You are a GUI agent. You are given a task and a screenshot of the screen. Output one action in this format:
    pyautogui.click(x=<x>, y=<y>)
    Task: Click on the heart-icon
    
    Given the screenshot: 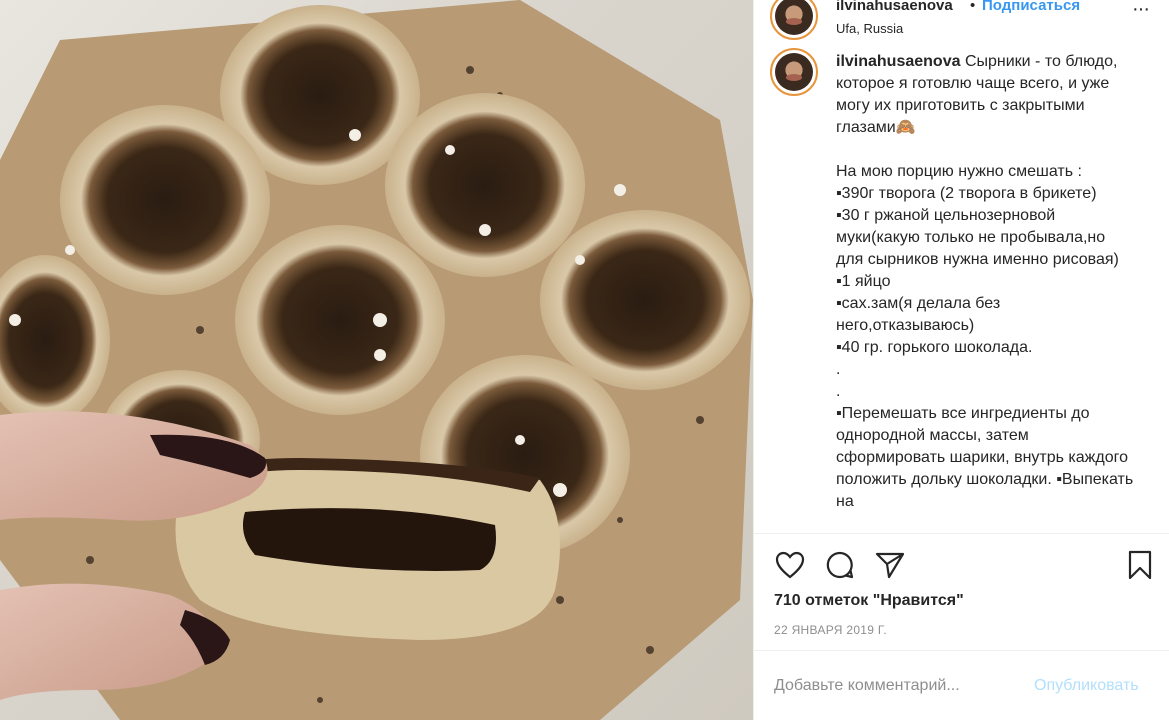 What is the action you would take?
    pyautogui.click(x=790, y=565)
    